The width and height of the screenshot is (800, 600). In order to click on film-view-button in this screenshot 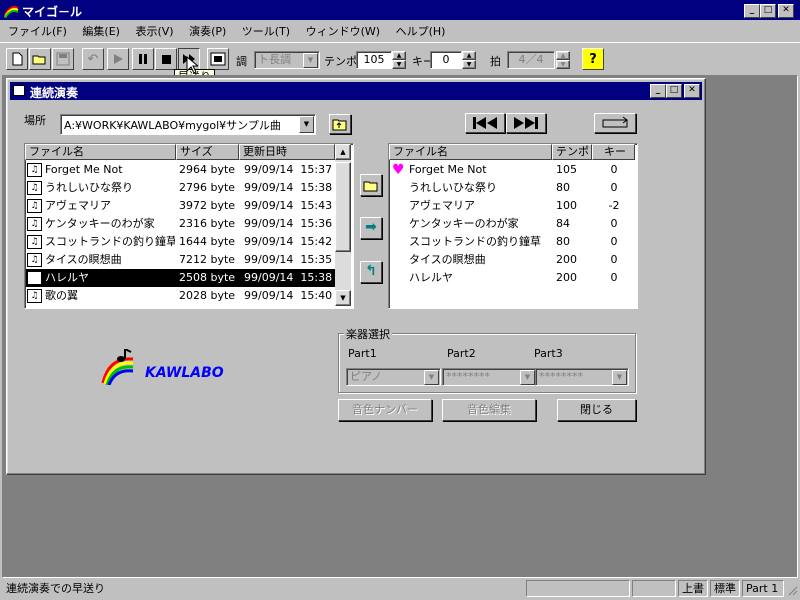, I will do `click(218, 59)`.